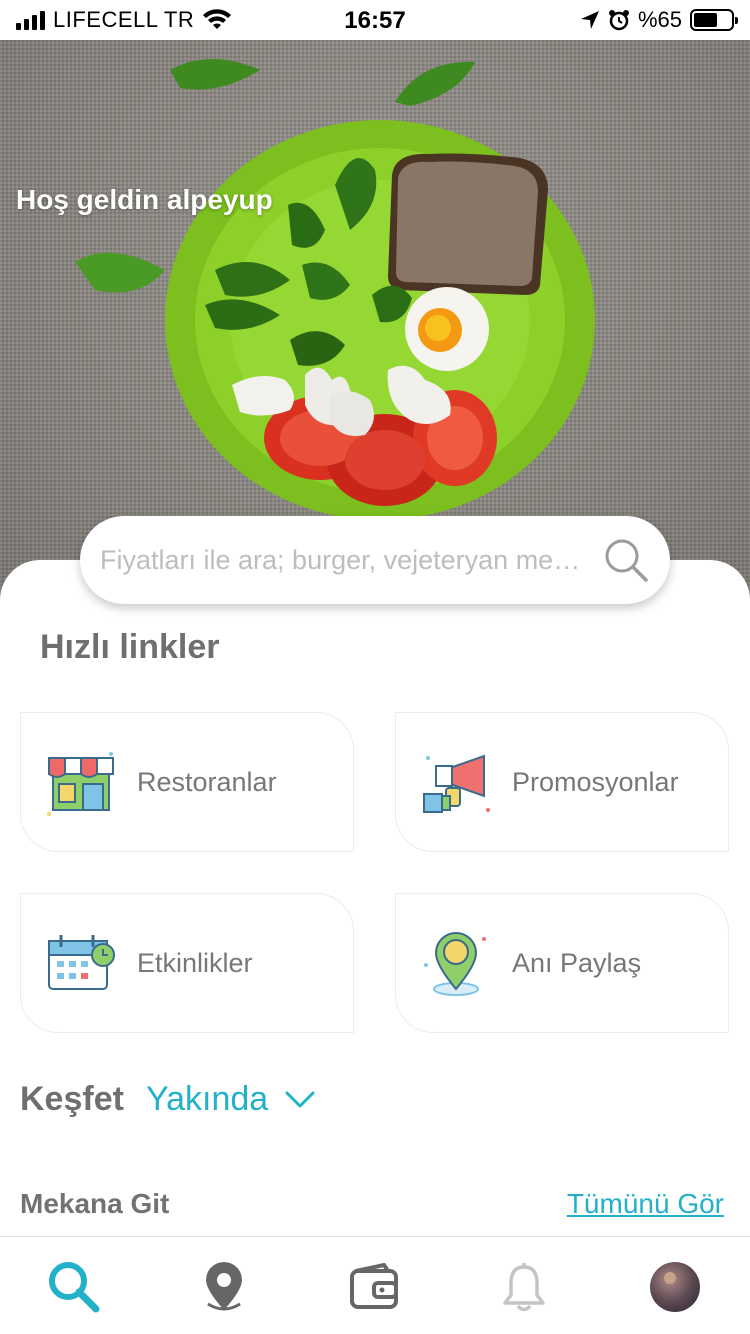  I want to click on wallet-icon, so click(374, 1286).